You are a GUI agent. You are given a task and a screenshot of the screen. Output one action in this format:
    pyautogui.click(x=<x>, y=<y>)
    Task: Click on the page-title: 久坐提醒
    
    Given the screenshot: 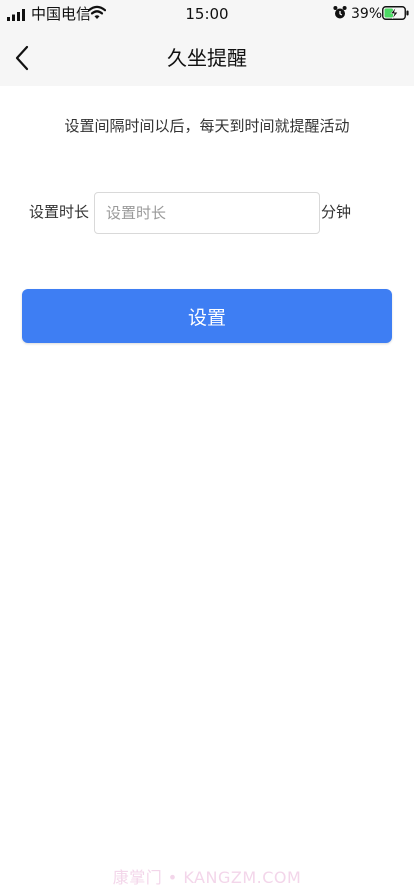 What is the action you would take?
    pyautogui.click(x=207, y=58)
    